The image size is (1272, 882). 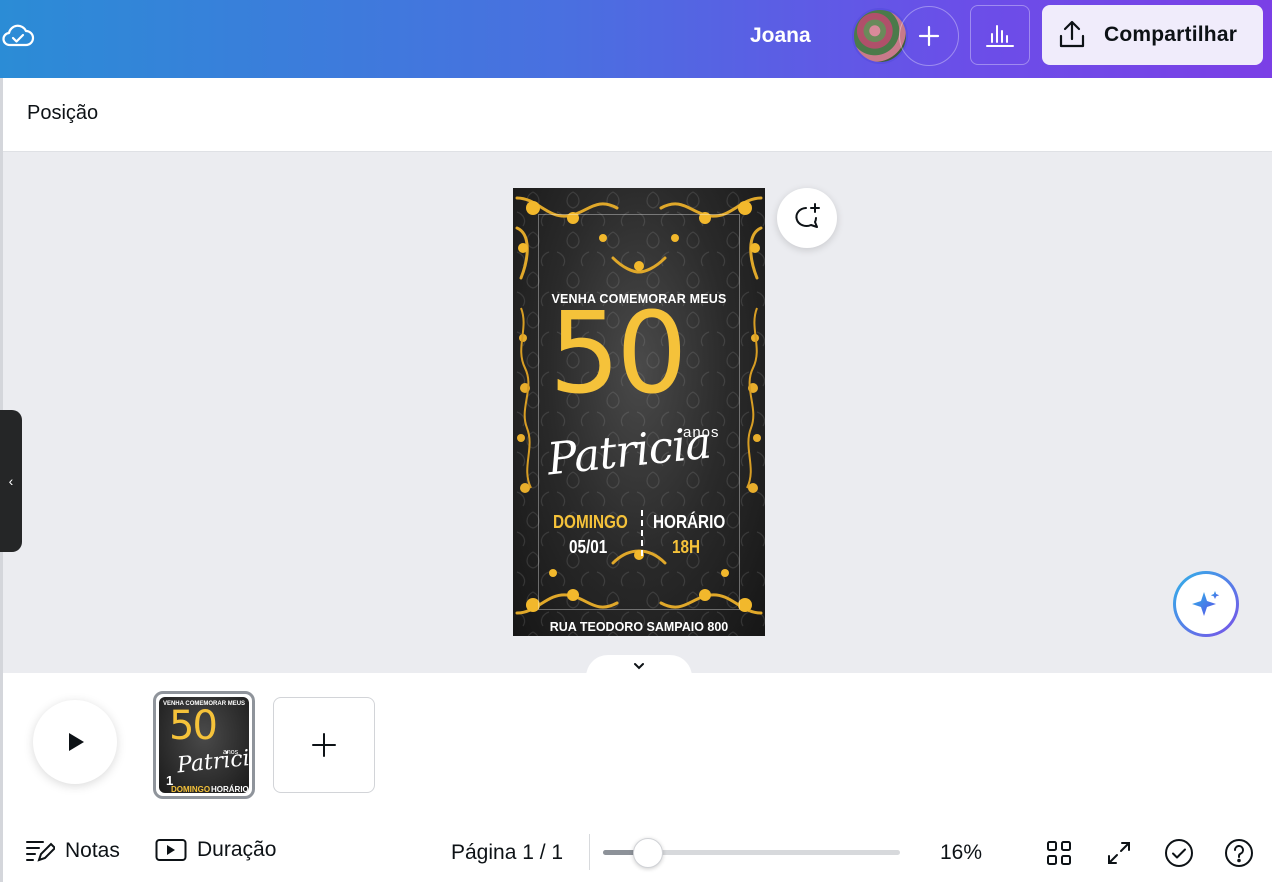 I want to click on thumbnail-text-day: DOMINGO, so click(x=191, y=789).